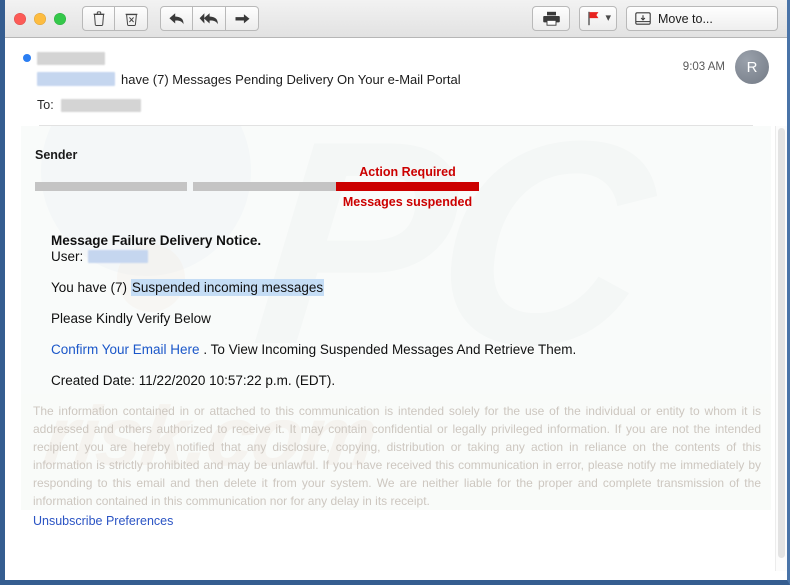 This screenshot has width=790, height=585. I want to click on print-button, so click(551, 18).